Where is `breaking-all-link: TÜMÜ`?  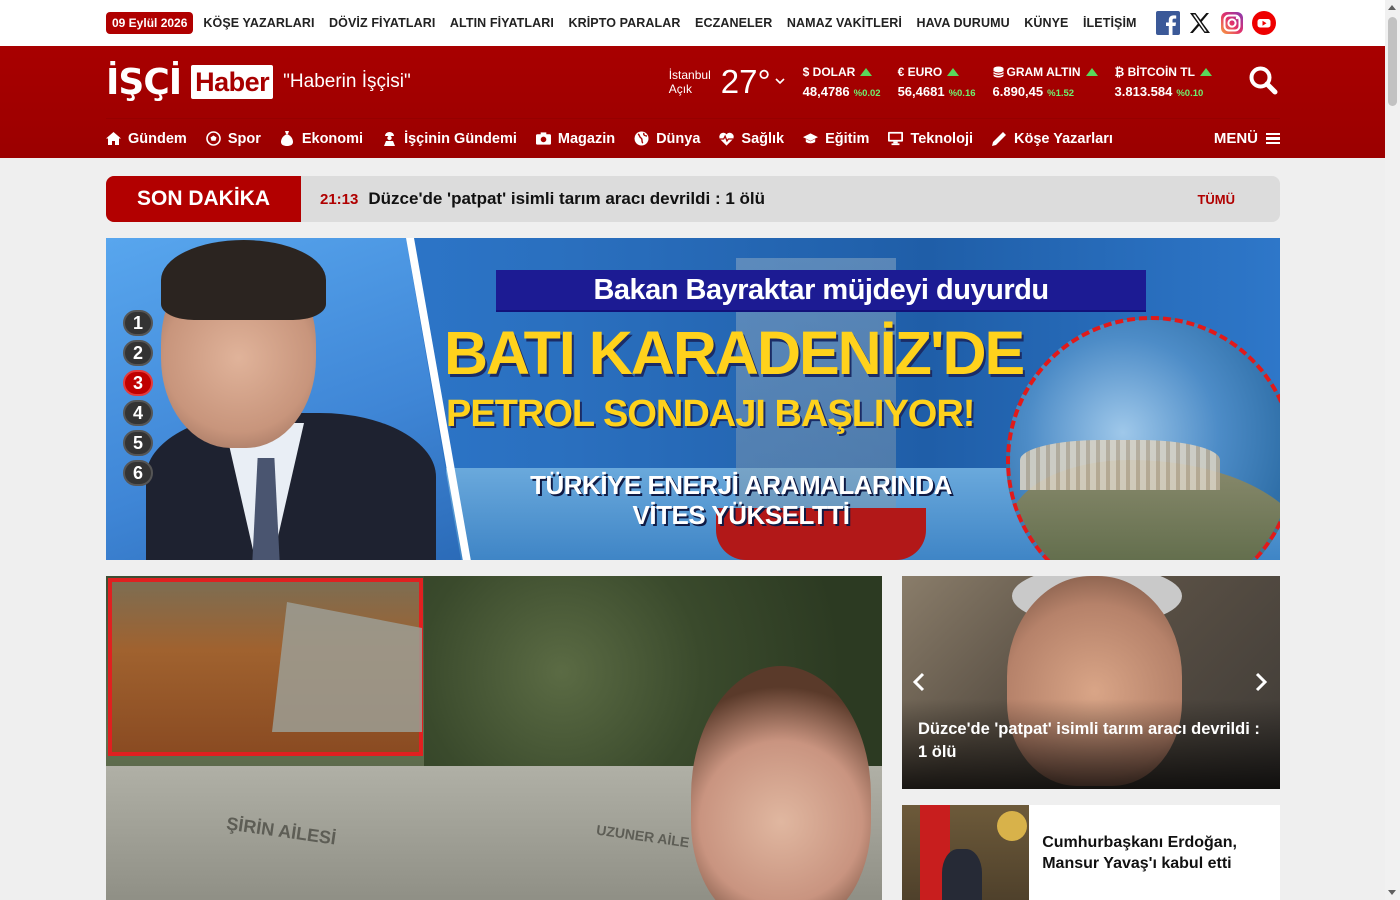
breaking-all-link: TÜMÜ is located at coordinates (1216, 199).